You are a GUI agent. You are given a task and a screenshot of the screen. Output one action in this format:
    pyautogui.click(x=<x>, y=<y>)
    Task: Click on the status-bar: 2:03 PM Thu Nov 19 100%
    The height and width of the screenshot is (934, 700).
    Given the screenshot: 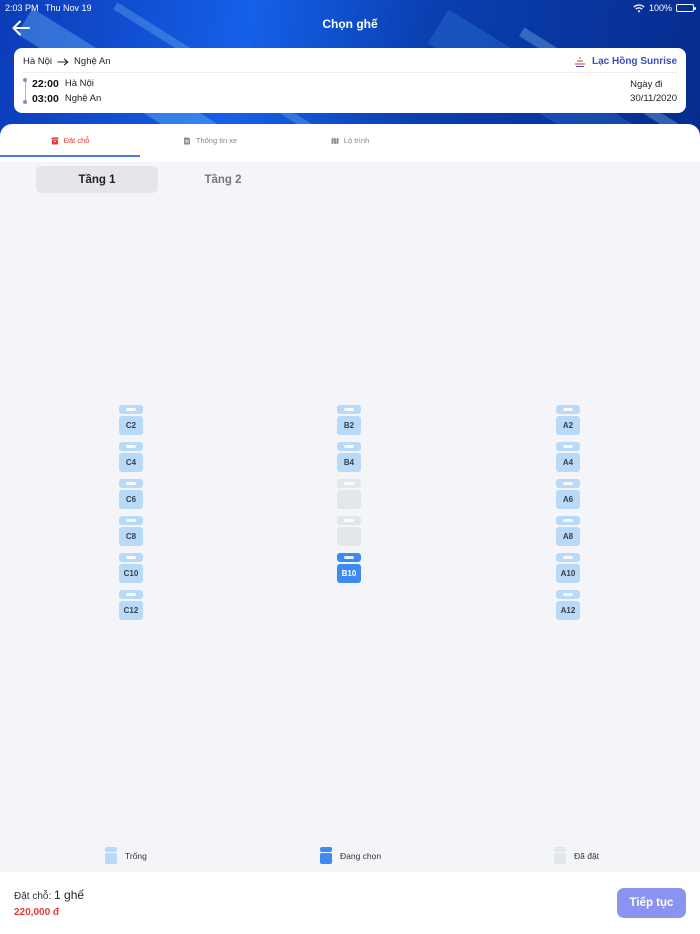 What is the action you would take?
    pyautogui.click(x=350, y=7)
    